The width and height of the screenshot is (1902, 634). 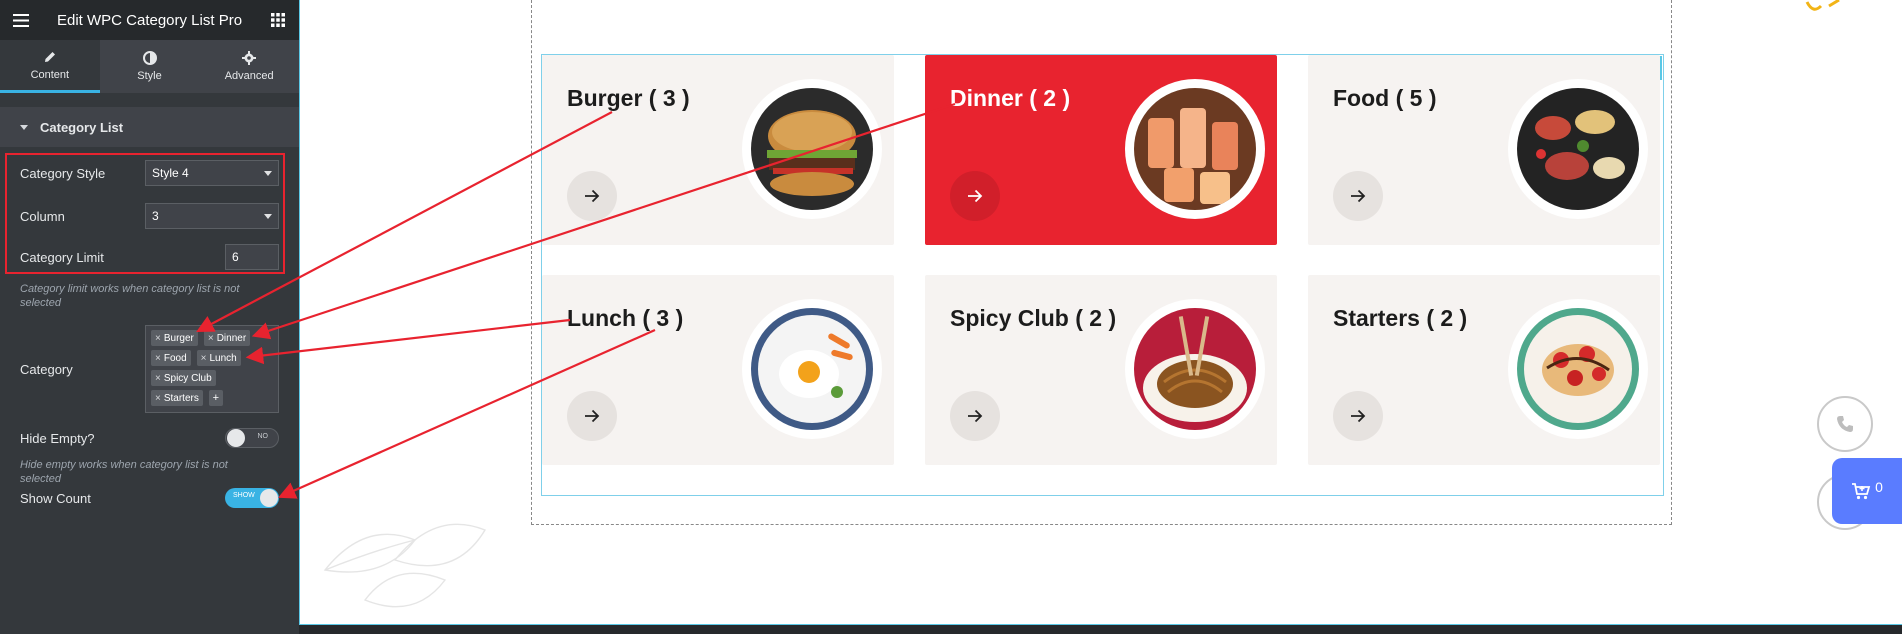 I want to click on tab-content-label: Content, so click(x=50, y=74).